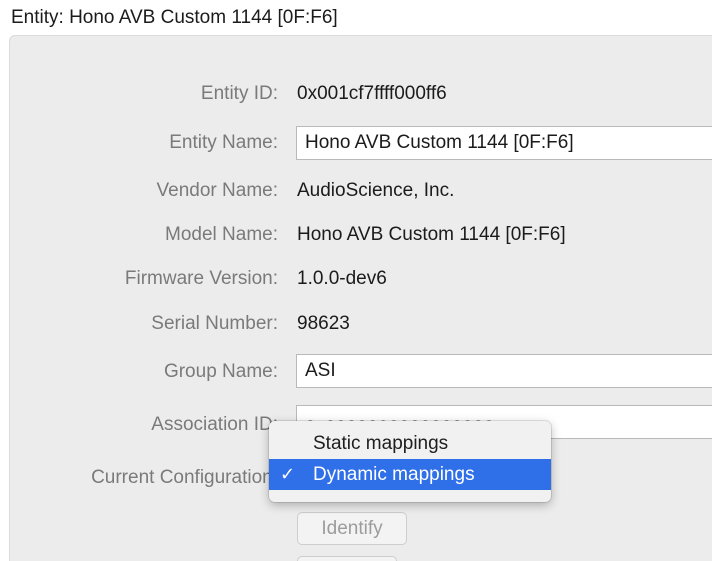 The image size is (712, 561). Describe the element at coordinates (352, 528) in the screenshot. I see `identify-button: Identify` at that location.